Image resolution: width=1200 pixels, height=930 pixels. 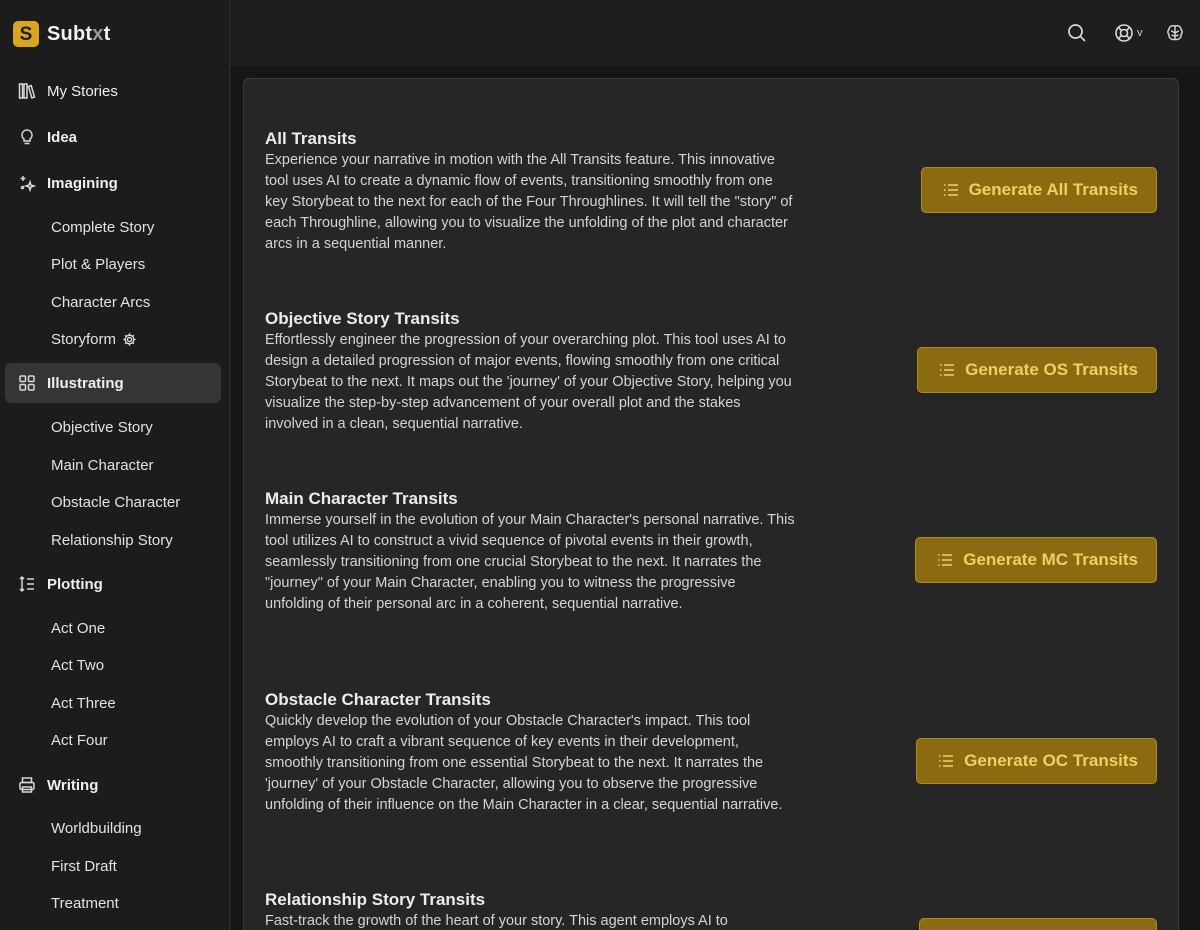 I want to click on generate-oc-transits-button: Generate OC Transits, so click(x=1036, y=761).